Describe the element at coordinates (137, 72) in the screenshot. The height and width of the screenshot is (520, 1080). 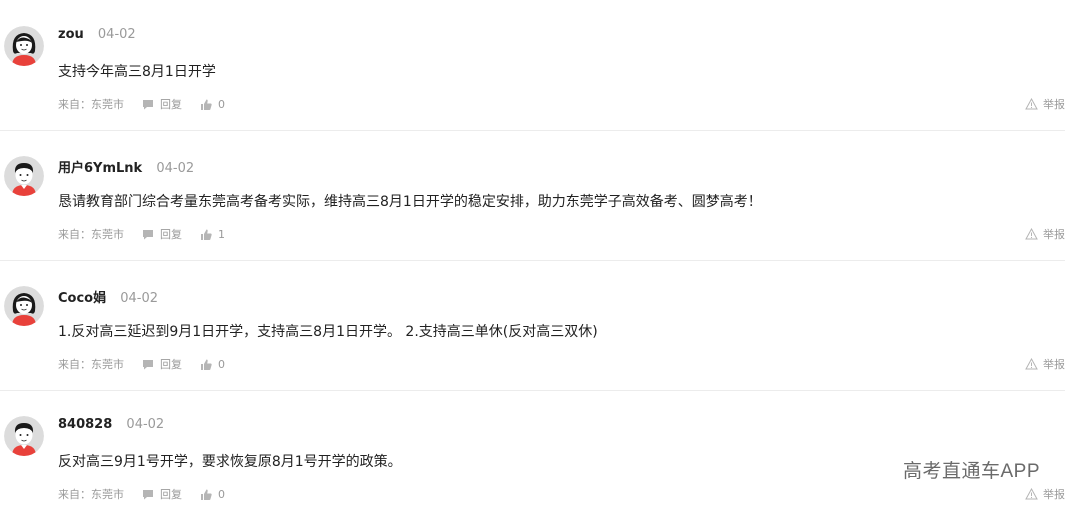
I see `comment-text: 支持今年高三8月1日开学` at that location.